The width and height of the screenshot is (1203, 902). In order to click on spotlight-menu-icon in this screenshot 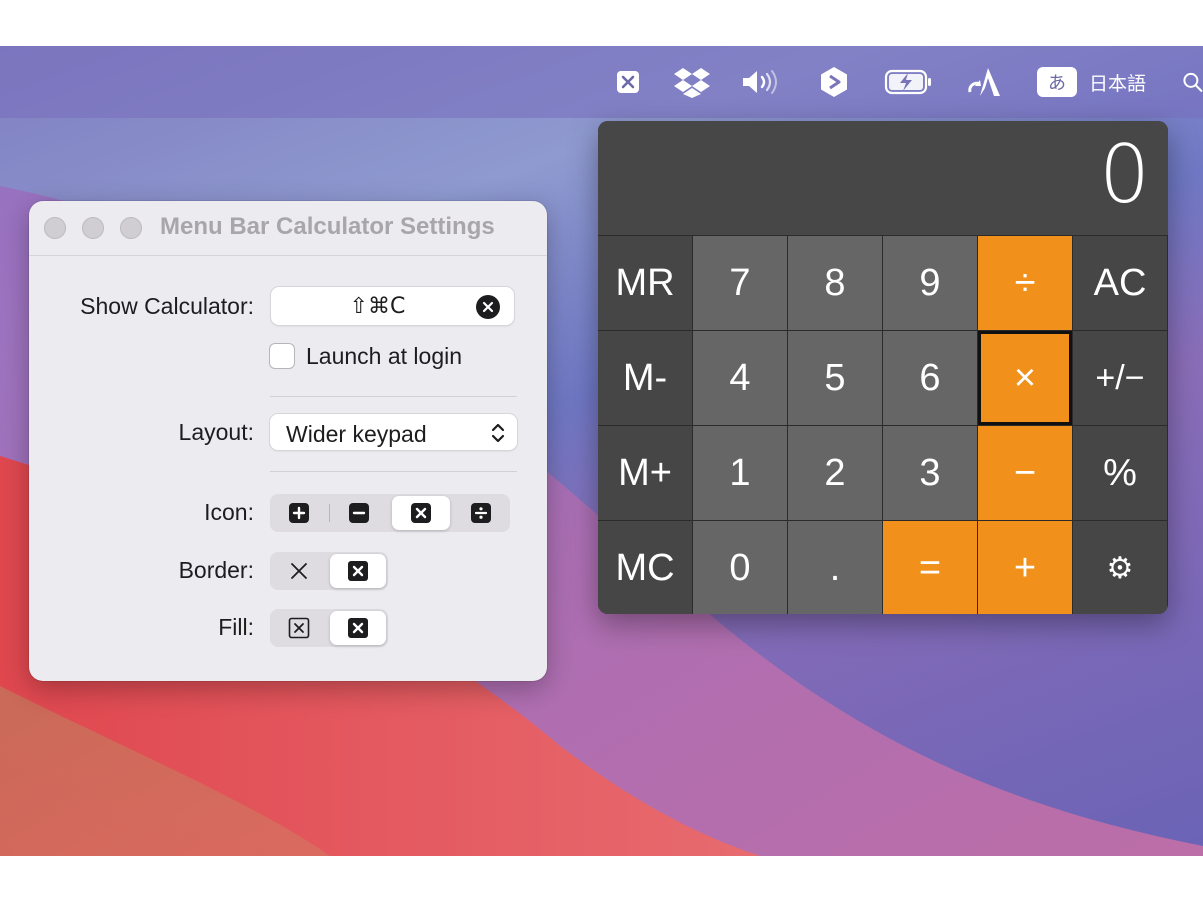, I will do `click(1192, 82)`.